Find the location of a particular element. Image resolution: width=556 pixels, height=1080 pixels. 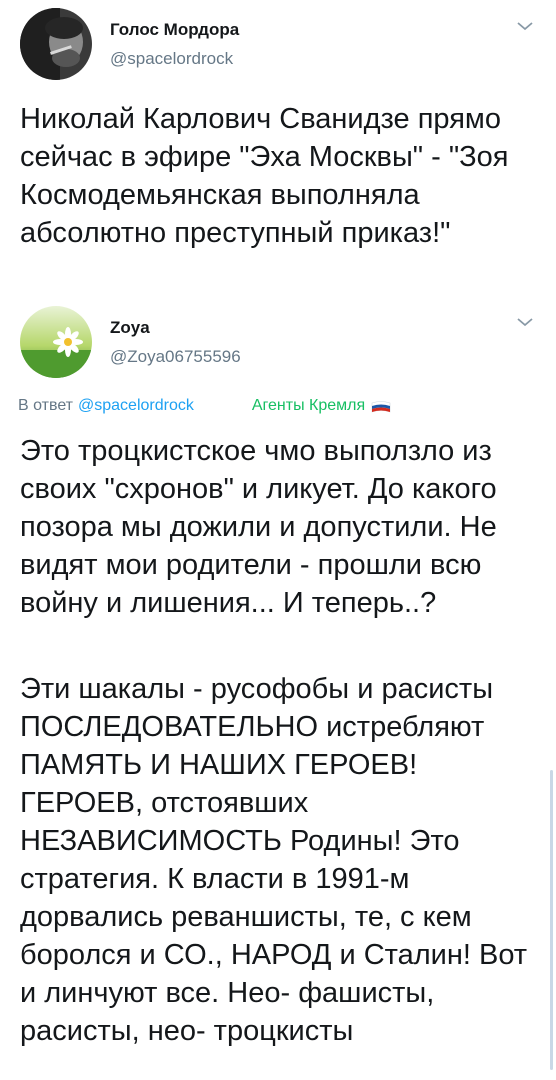

author-handle: @spacelordrock is located at coordinates (174, 59).